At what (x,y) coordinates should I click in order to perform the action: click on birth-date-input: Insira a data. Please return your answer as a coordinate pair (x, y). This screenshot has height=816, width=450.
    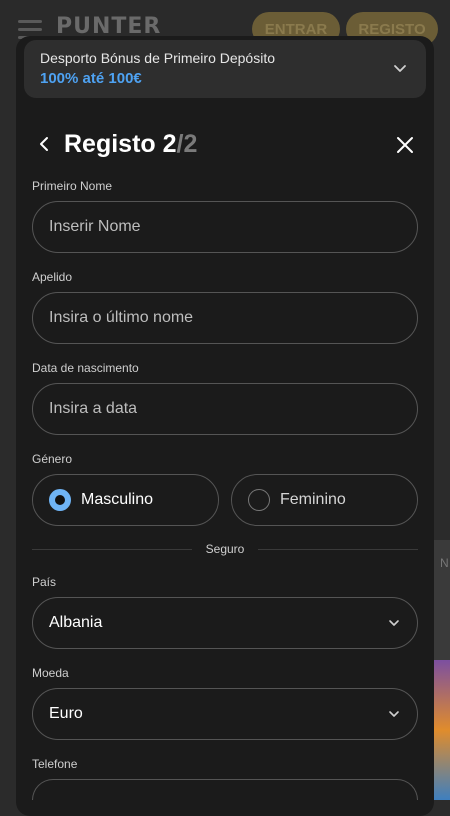
    Looking at the image, I should click on (225, 409).